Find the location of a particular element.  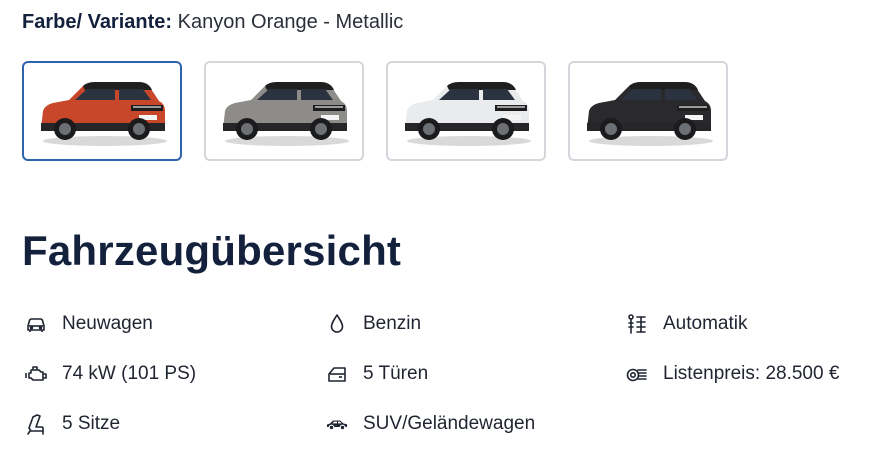

spec-transmission: Automatik is located at coordinates (685, 324).